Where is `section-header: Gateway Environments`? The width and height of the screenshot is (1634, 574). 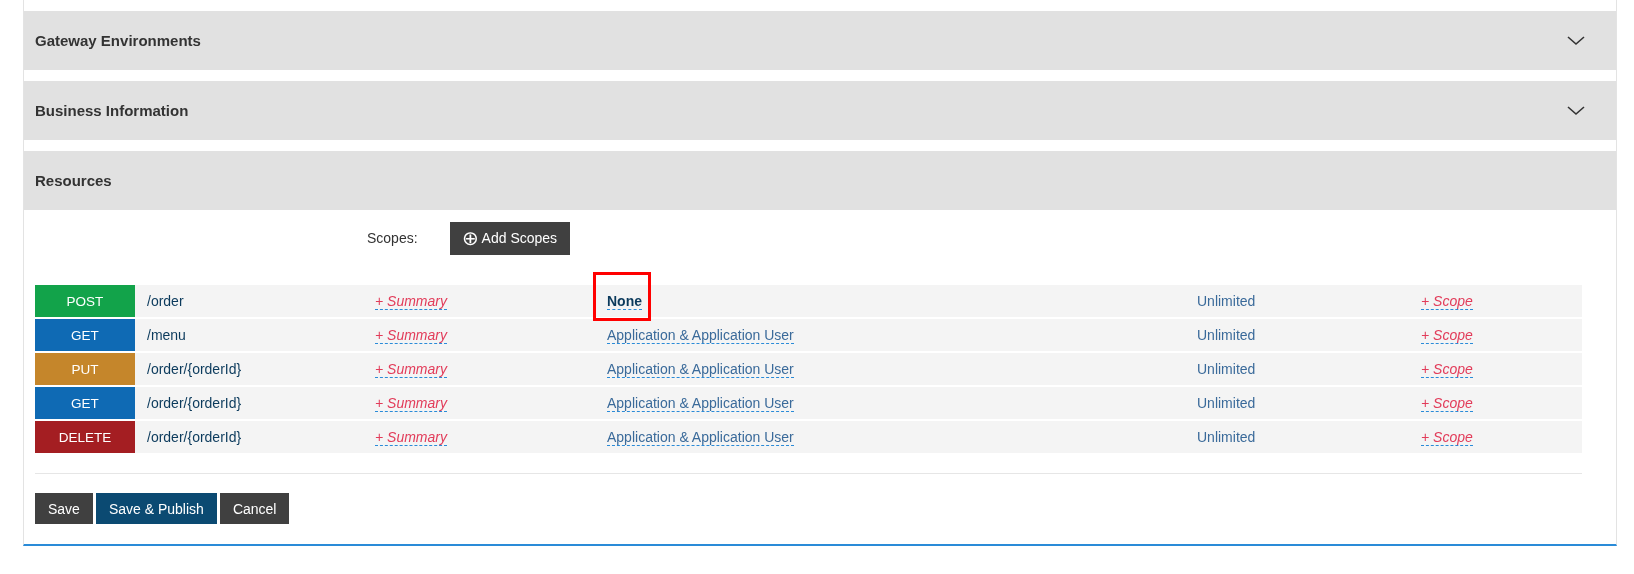
section-header: Gateway Environments is located at coordinates (820, 40).